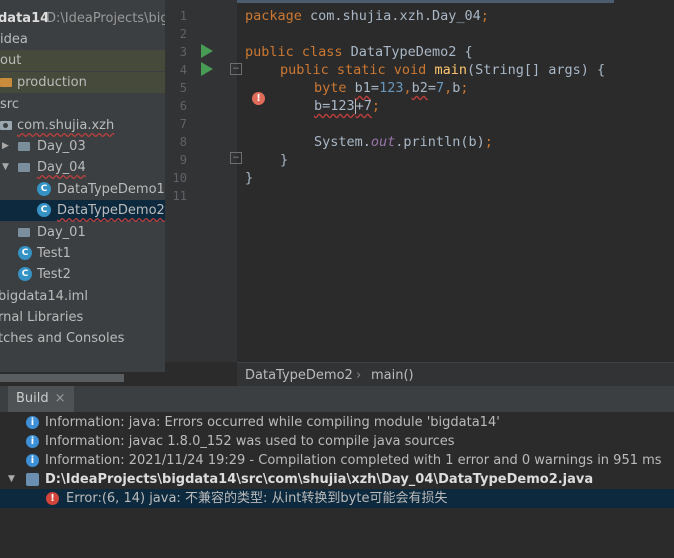 The height and width of the screenshot is (558, 674). I want to click on tree-item-external-libraries: rnal Libraries, so click(82, 317).